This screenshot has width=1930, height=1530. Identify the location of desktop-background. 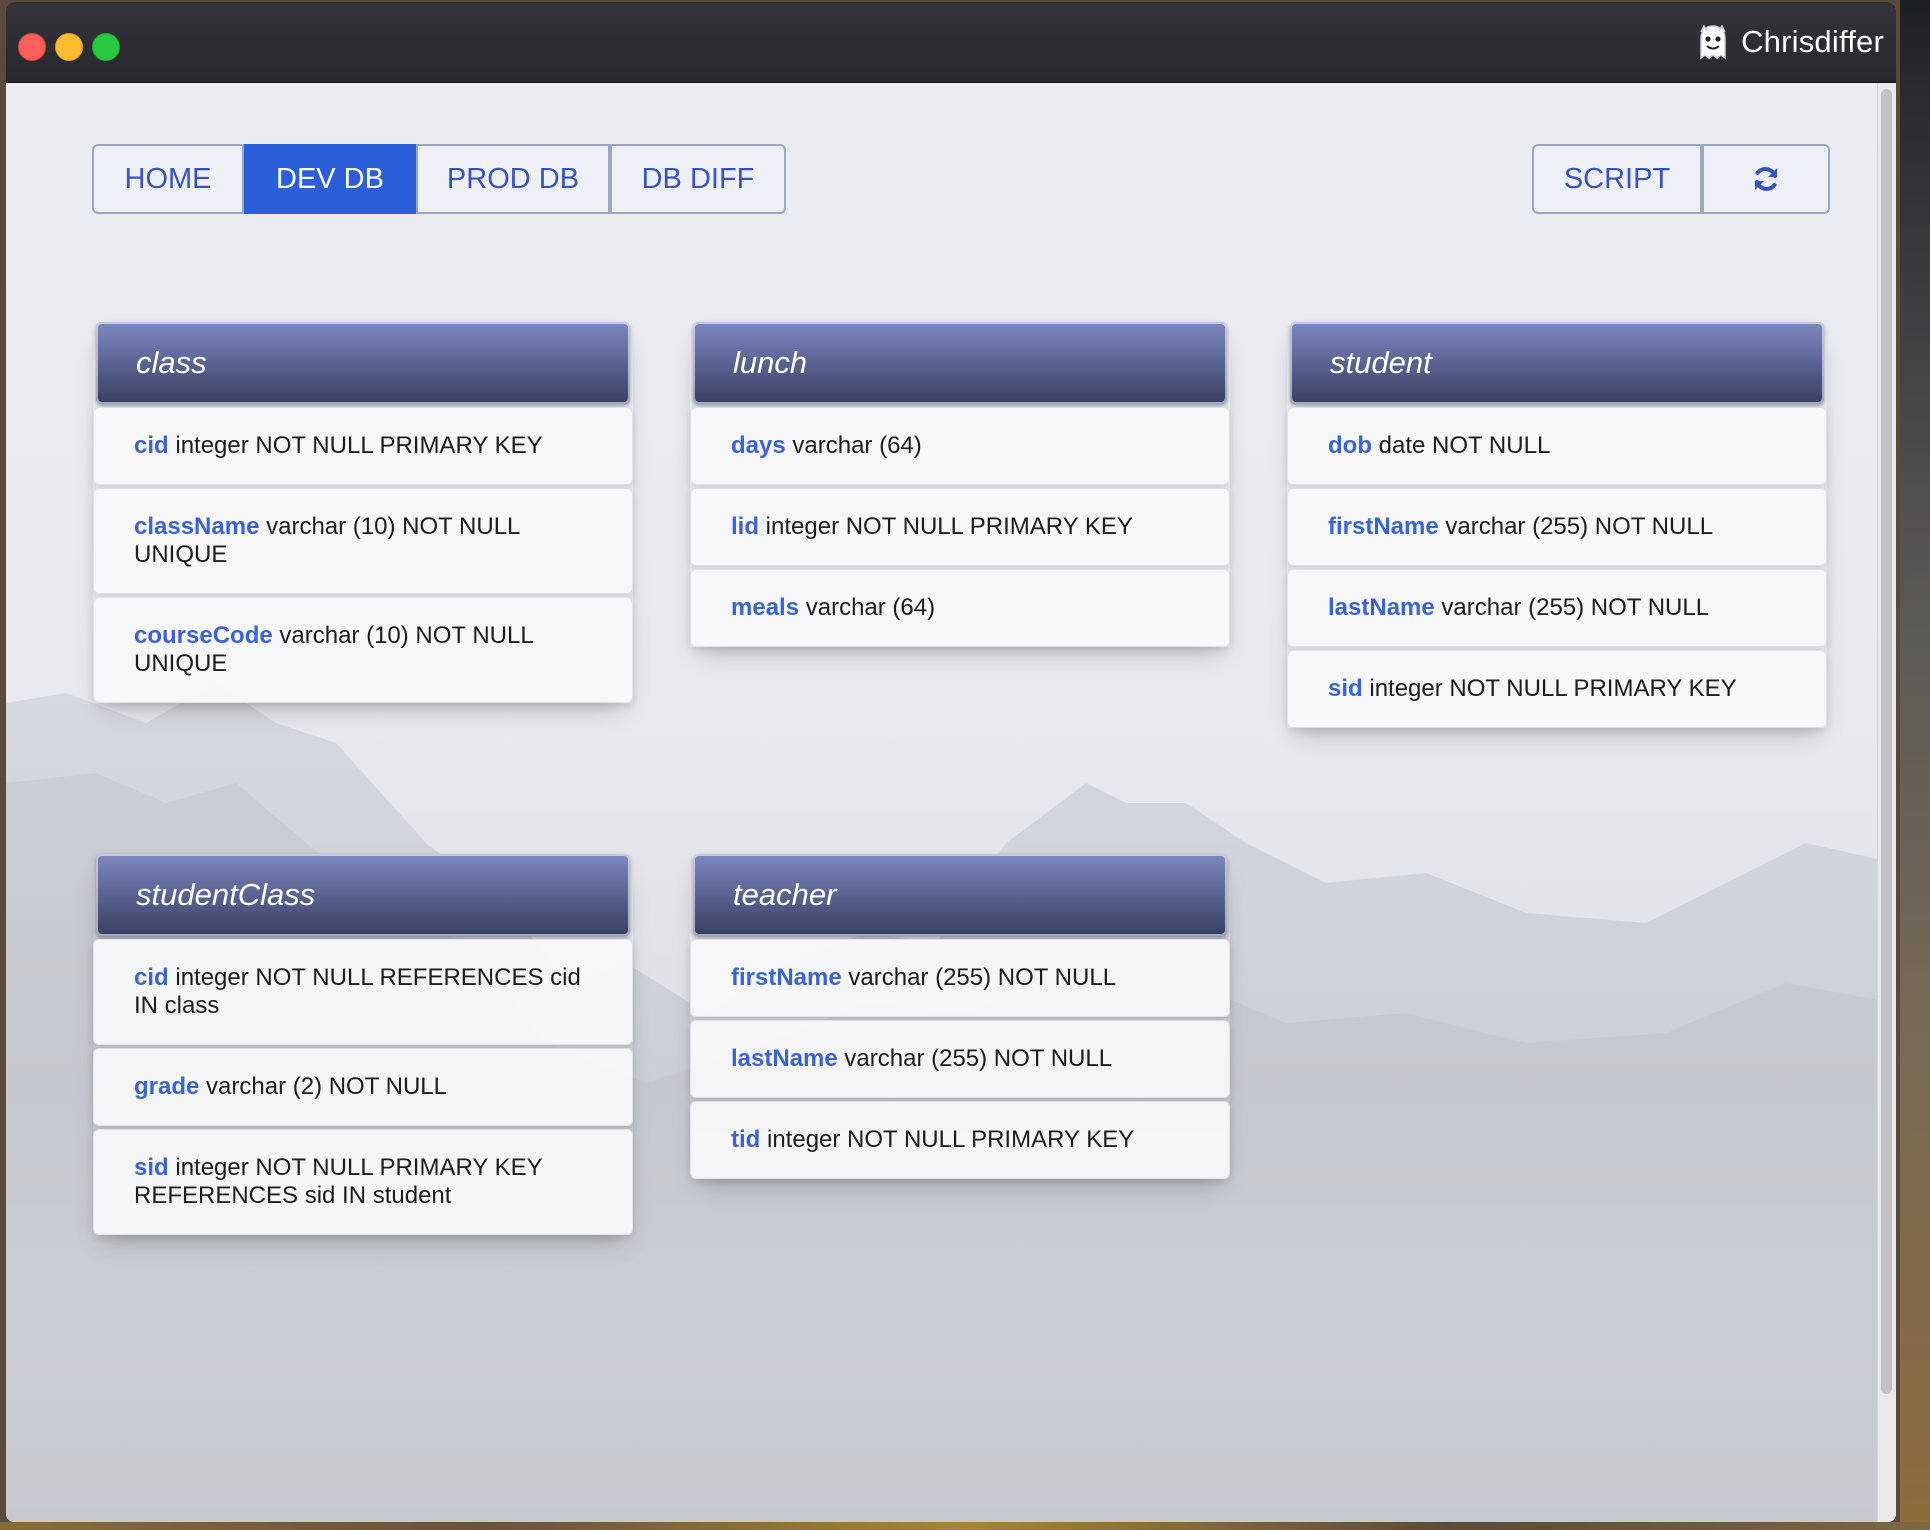
(1915, 765).